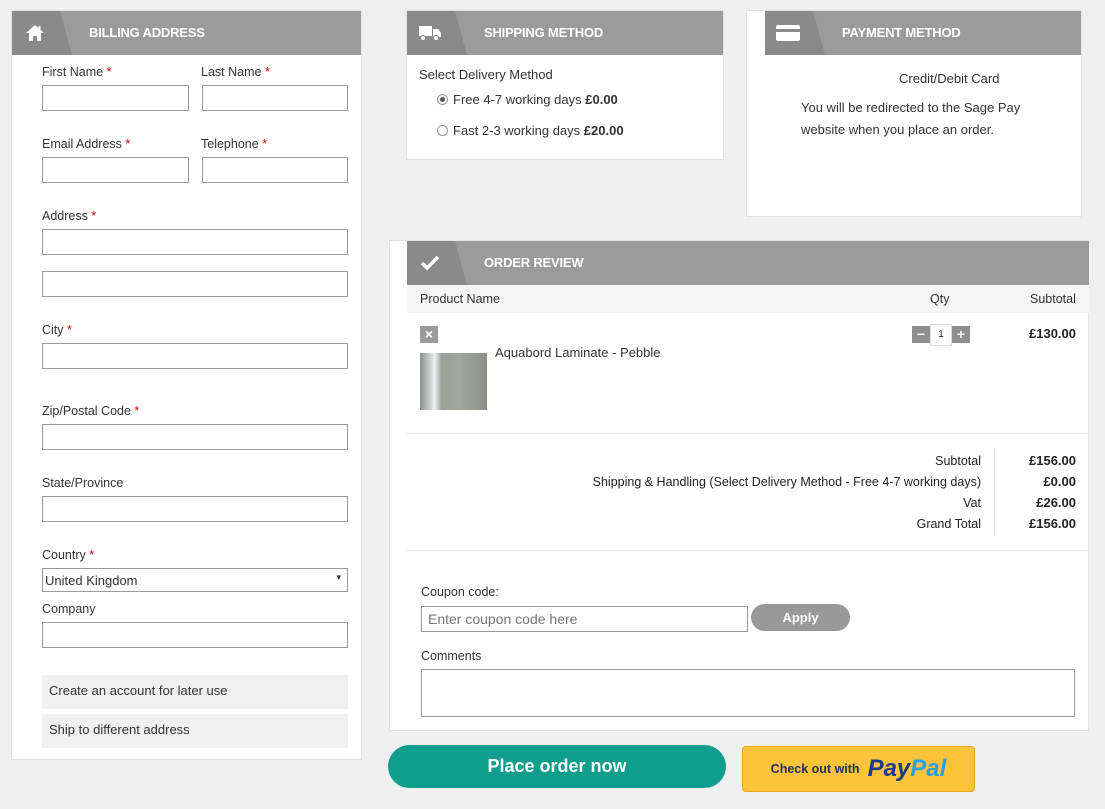  I want to click on telephone-field, so click(275, 170).